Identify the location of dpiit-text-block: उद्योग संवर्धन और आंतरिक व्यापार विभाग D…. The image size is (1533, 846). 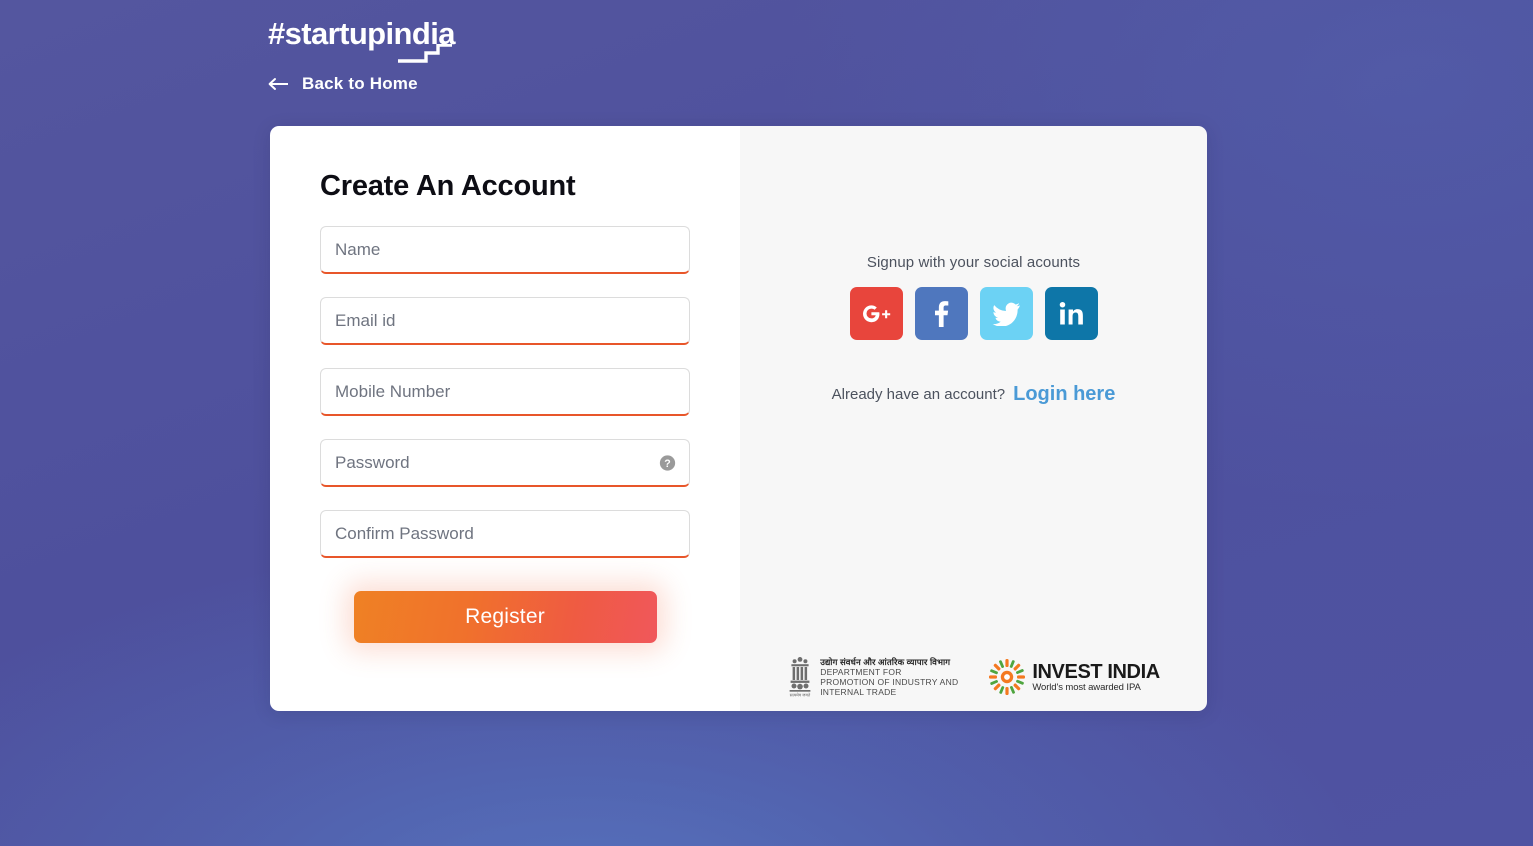
(889, 677).